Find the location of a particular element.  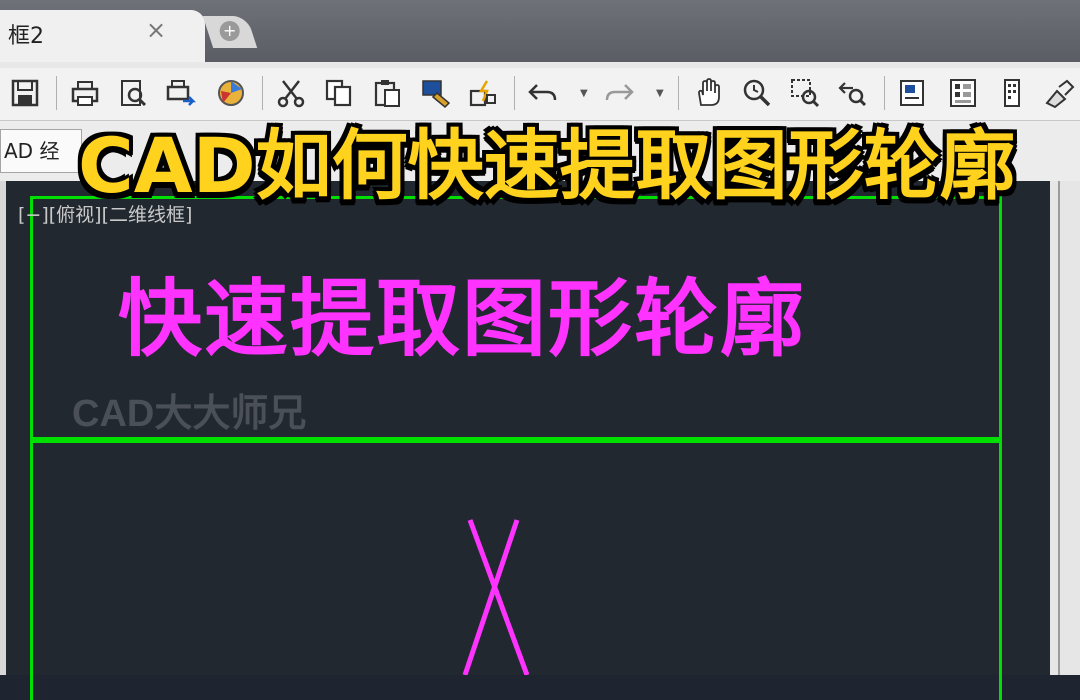

drawing-text: 快速提取图形轮廓 is located at coordinates (462, 319).